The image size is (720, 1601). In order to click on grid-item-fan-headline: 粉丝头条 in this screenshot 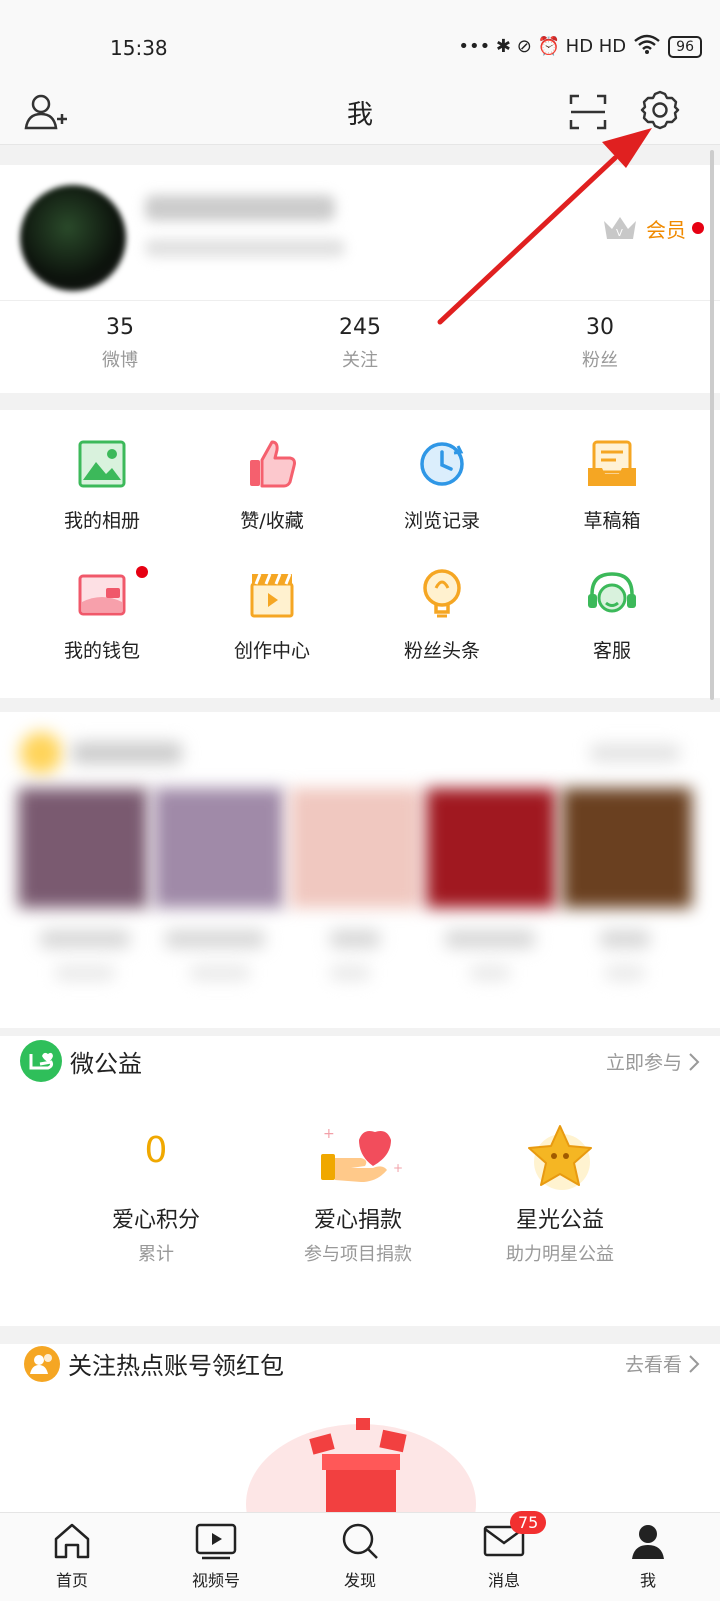, I will do `click(442, 614)`.